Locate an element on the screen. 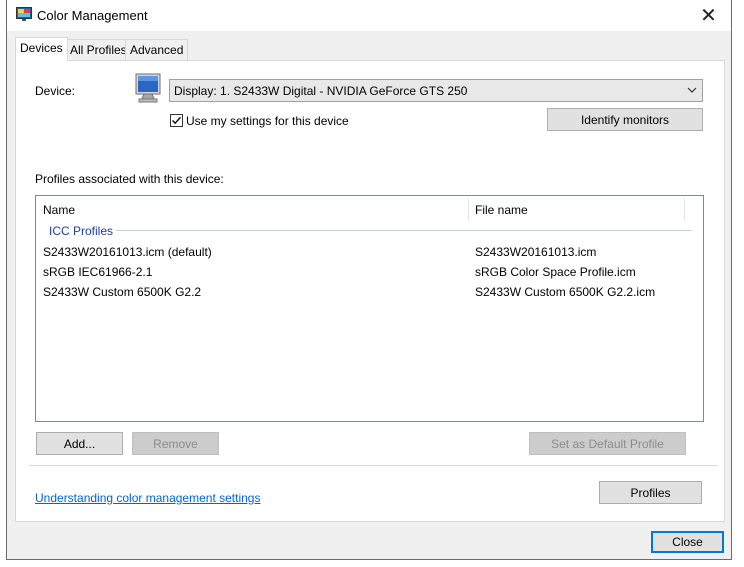 The height and width of the screenshot is (567, 744). tab-label: Advanced is located at coordinates (157, 50).